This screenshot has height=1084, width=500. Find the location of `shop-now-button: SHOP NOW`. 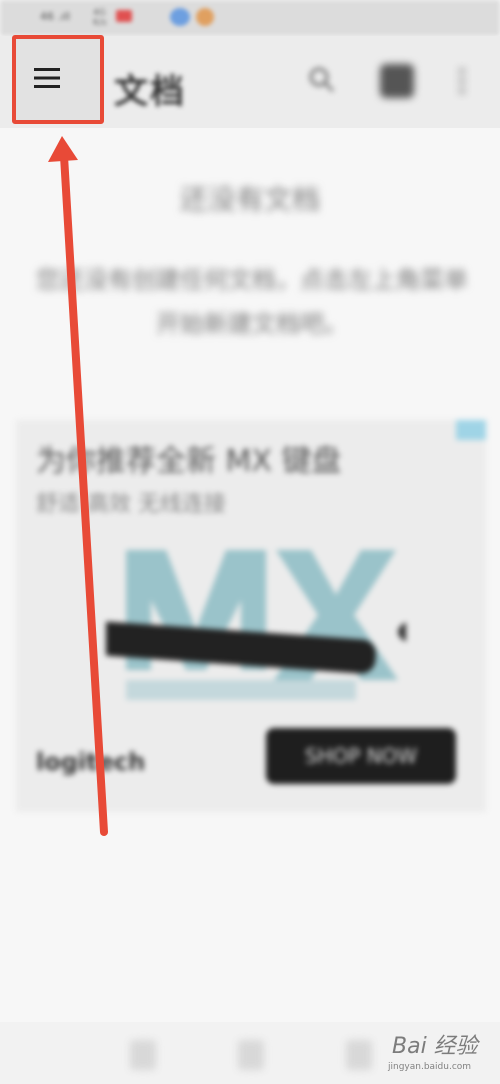

shop-now-button: SHOP NOW is located at coordinates (361, 756).